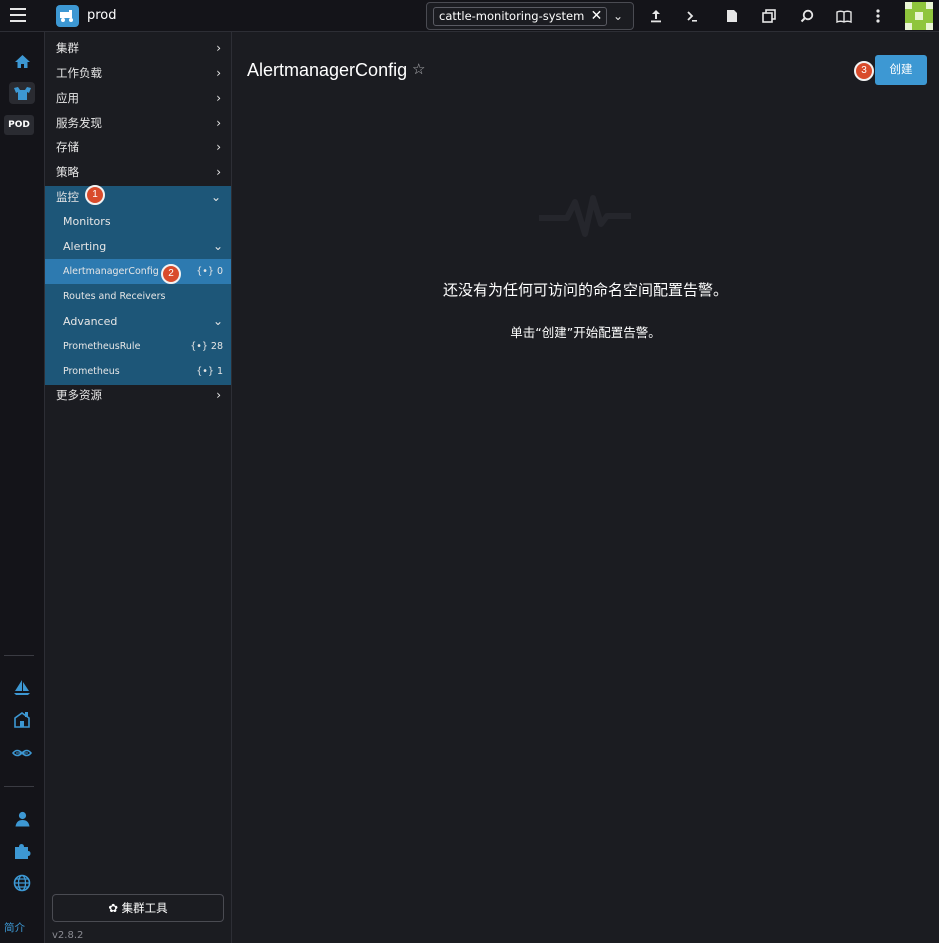 This screenshot has width=939, height=943. What do you see at coordinates (138, 98) in the screenshot?
I see `nav-item-apps: 应用 ›` at bounding box center [138, 98].